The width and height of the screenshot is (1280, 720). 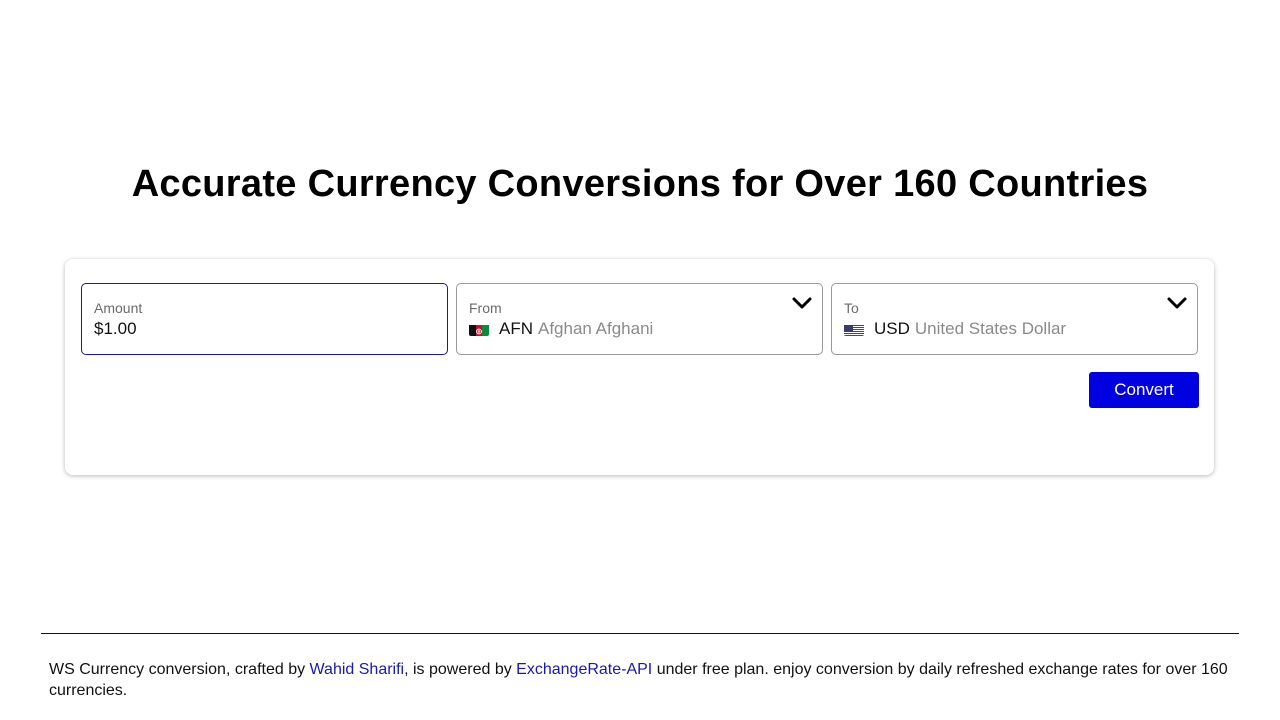 What do you see at coordinates (118, 308) in the screenshot?
I see `amount-label: Amount` at bounding box center [118, 308].